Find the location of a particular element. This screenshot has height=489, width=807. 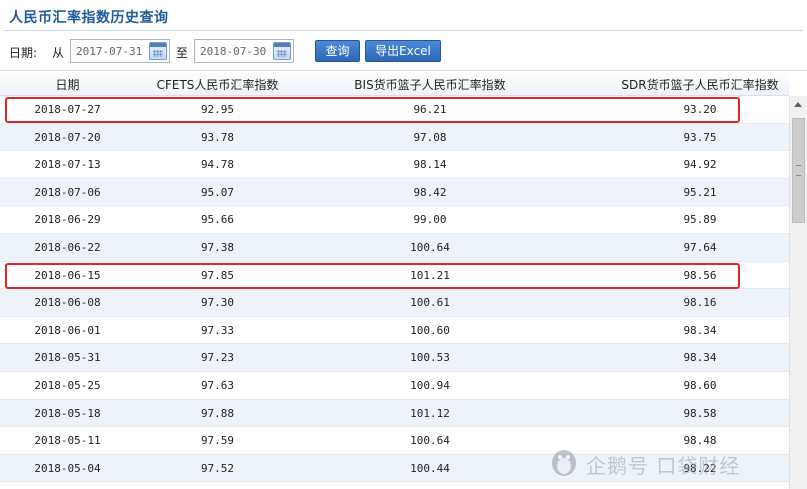

cell-bis: 97.08 is located at coordinates (430, 137).